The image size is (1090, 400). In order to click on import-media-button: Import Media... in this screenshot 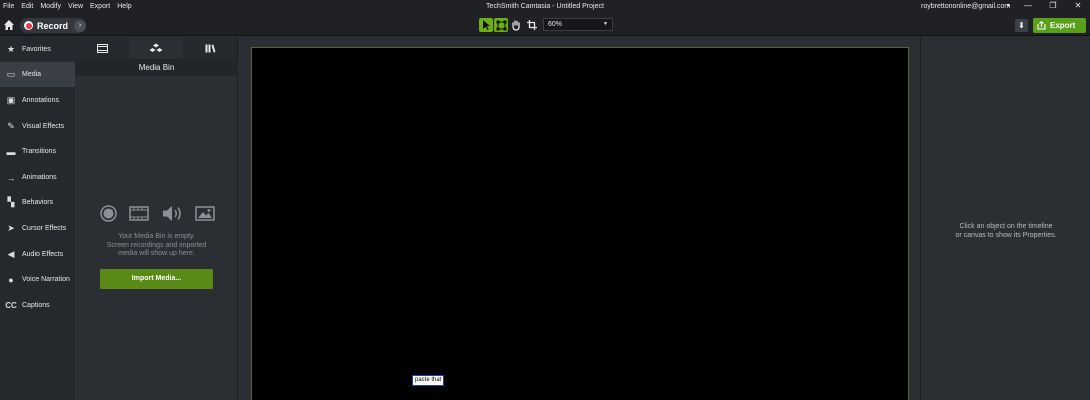, I will do `click(156, 279)`.